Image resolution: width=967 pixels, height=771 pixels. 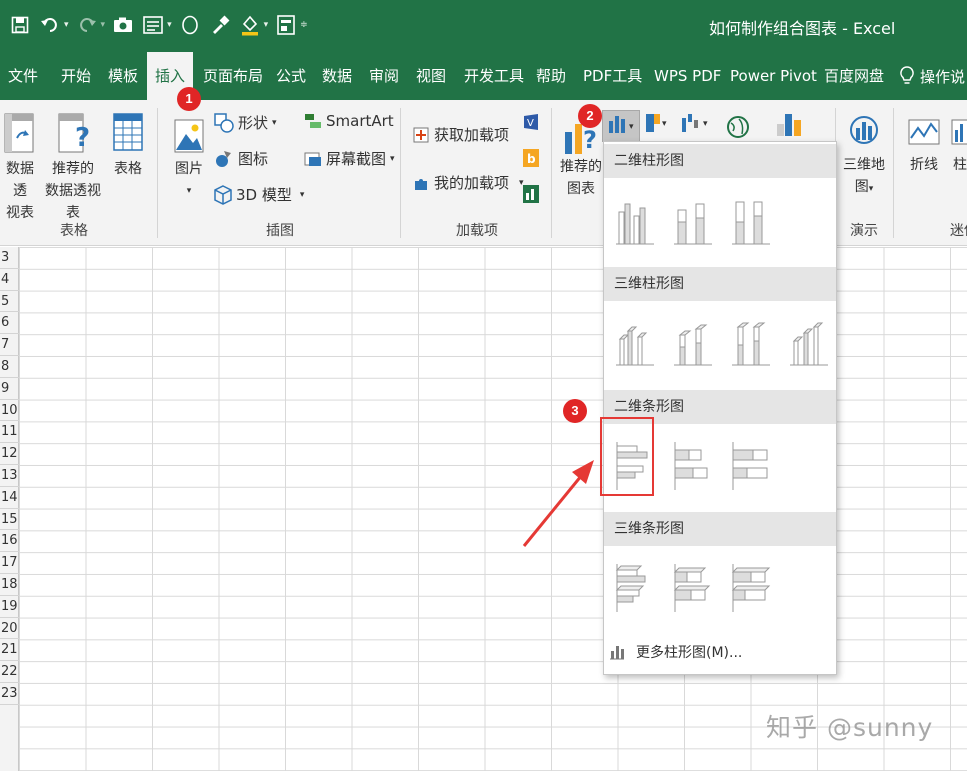 What do you see at coordinates (635, 219) in the screenshot?
I see `clustered-column-option` at bounding box center [635, 219].